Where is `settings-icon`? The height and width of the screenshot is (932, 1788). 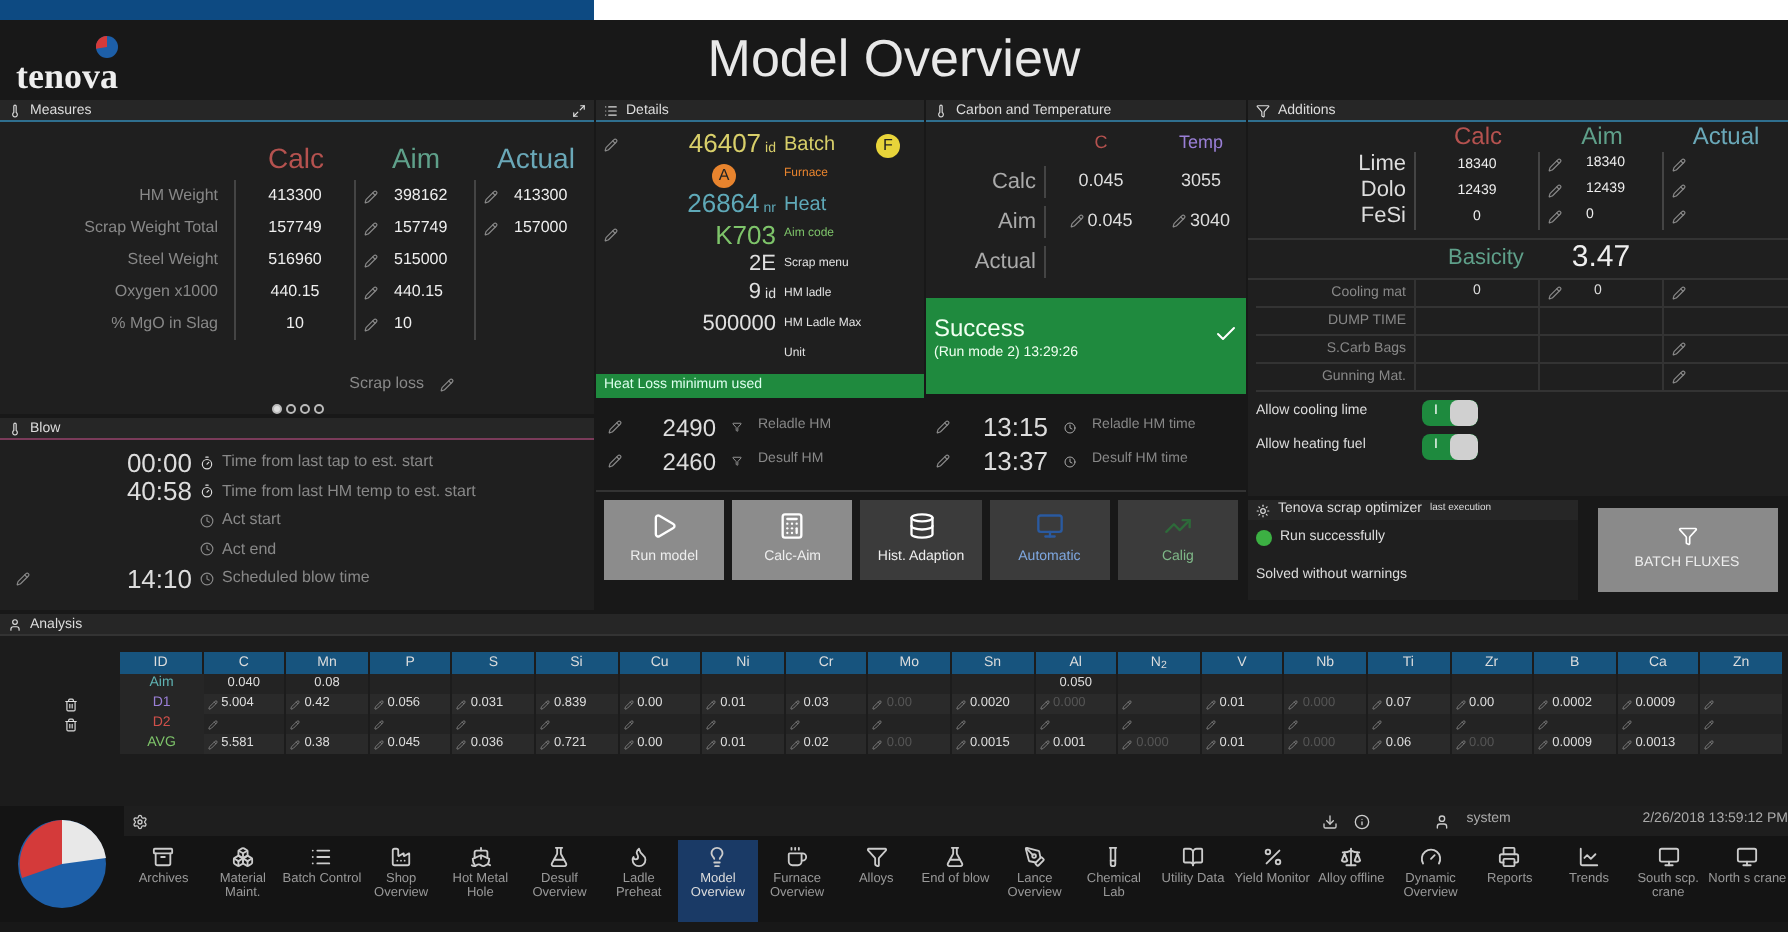
settings-icon is located at coordinates (140, 821).